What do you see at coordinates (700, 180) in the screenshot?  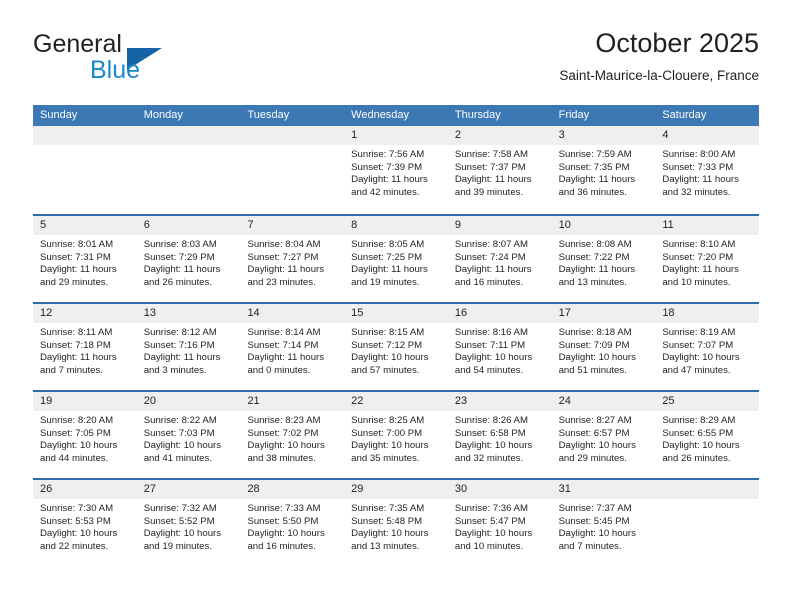 I see `daylight-text-line1: Daylight: 11 hours` at bounding box center [700, 180].